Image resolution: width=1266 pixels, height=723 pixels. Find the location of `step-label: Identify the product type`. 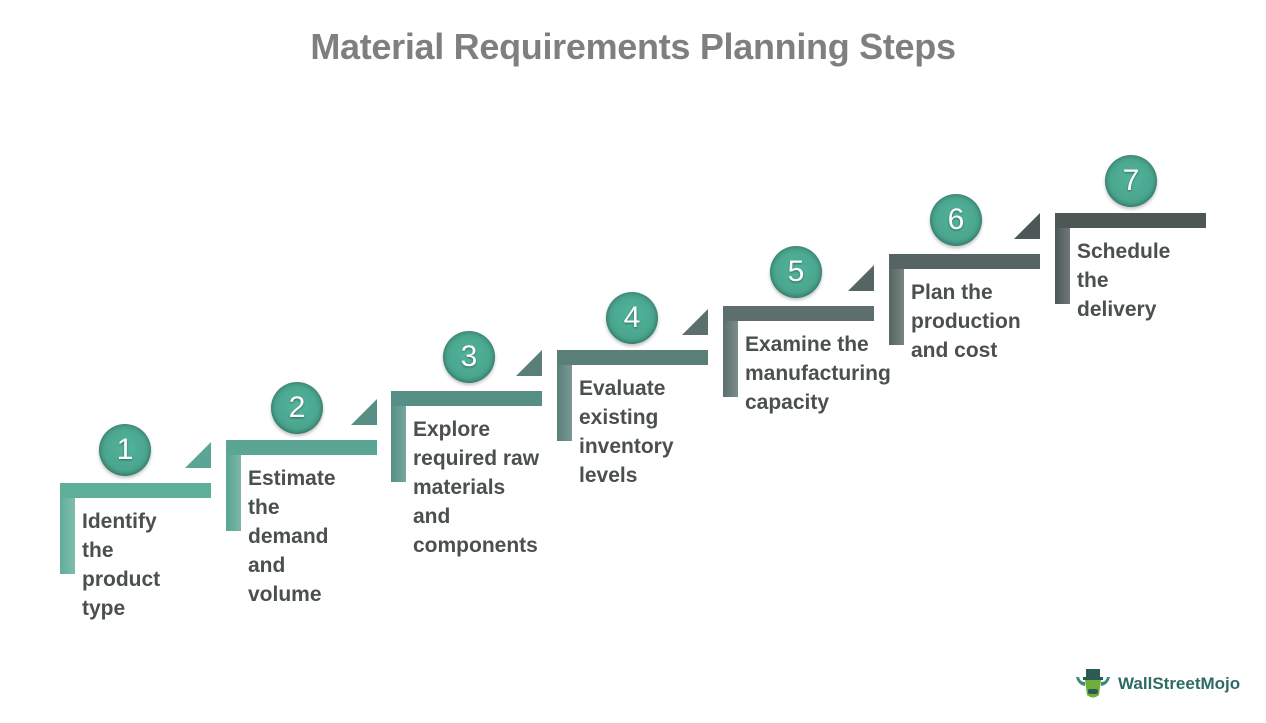

step-label: Identify the product type is located at coordinates (121, 565).